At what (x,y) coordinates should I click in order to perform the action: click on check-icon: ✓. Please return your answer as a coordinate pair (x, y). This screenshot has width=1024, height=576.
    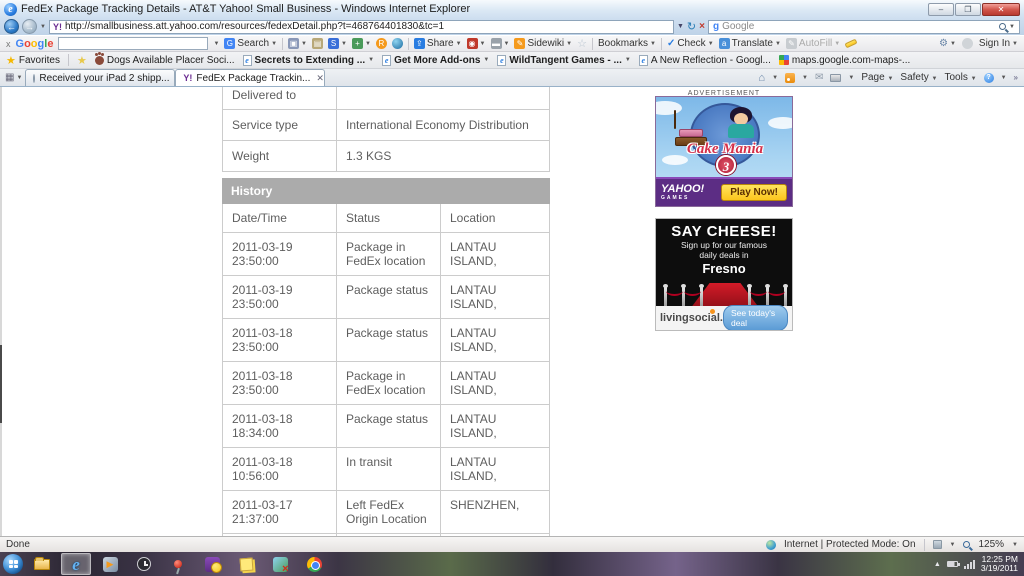
    Looking at the image, I should click on (671, 43).